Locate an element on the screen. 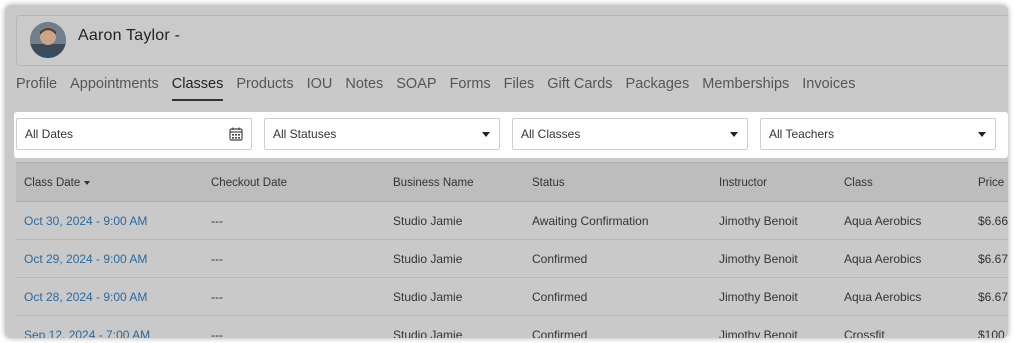 This screenshot has width=1014, height=343. tab-profile: Profile is located at coordinates (36, 87).